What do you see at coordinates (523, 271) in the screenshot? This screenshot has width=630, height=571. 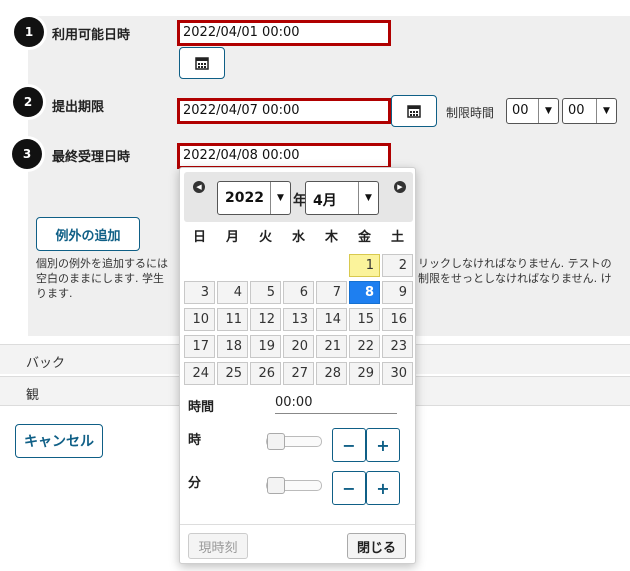 I see `exception-description-right: リックしなければなりません. テストの 制限をせっとしなければなりません. け` at bounding box center [523, 271].